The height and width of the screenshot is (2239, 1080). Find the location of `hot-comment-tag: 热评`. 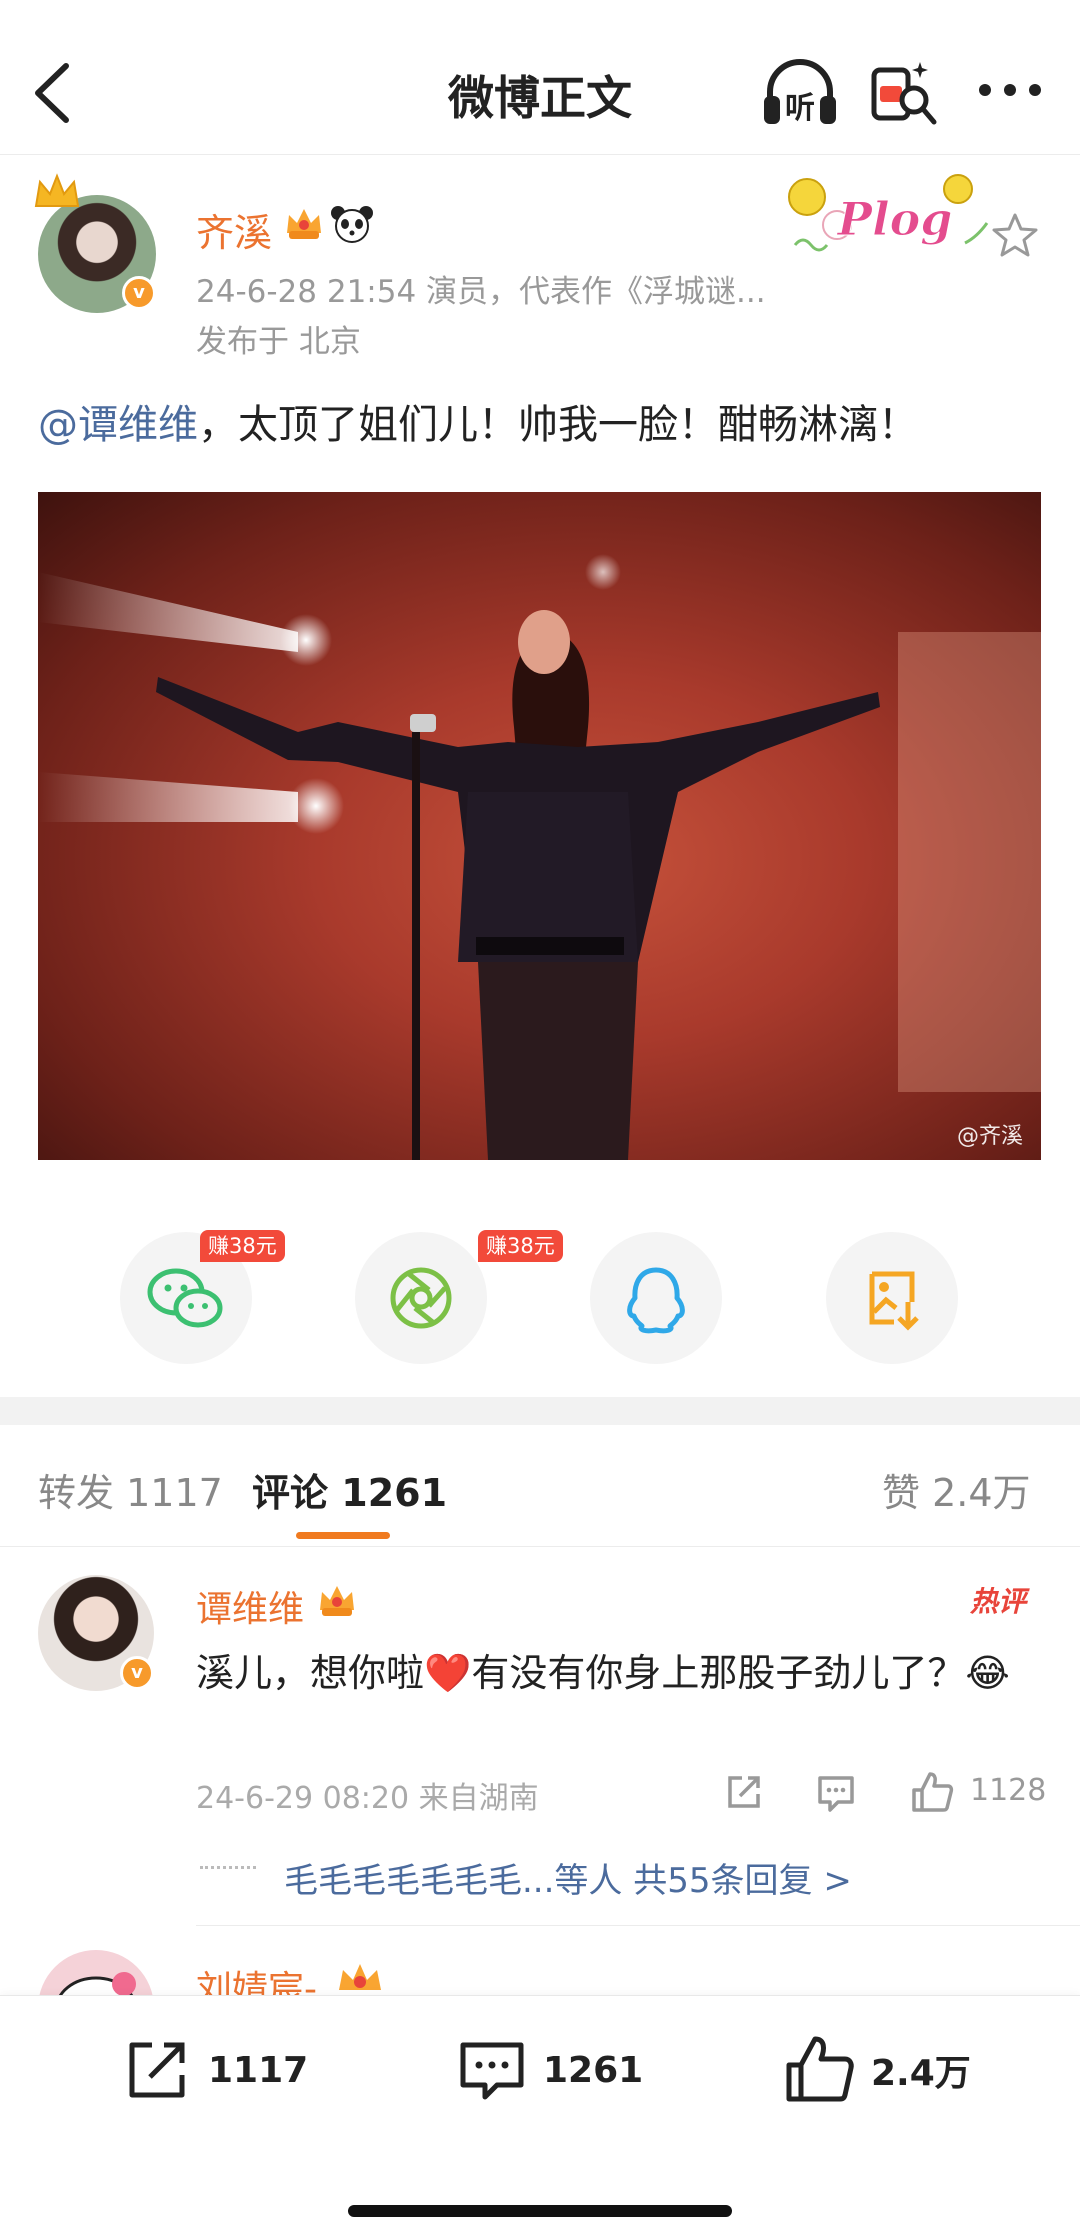

hot-comment-tag: 热评 is located at coordinates (998, 1601).